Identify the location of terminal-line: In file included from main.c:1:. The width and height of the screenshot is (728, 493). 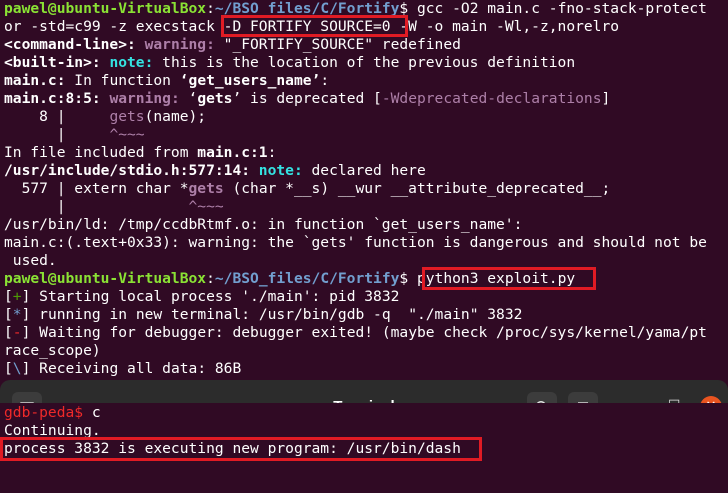
(140, 153).